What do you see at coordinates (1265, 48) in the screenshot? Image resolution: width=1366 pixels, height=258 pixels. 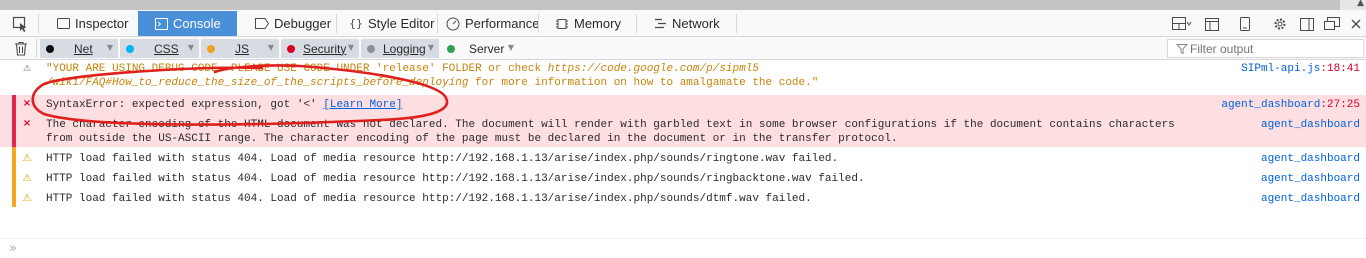 I see `filter-output-input` at bounding box center [1265, 48].